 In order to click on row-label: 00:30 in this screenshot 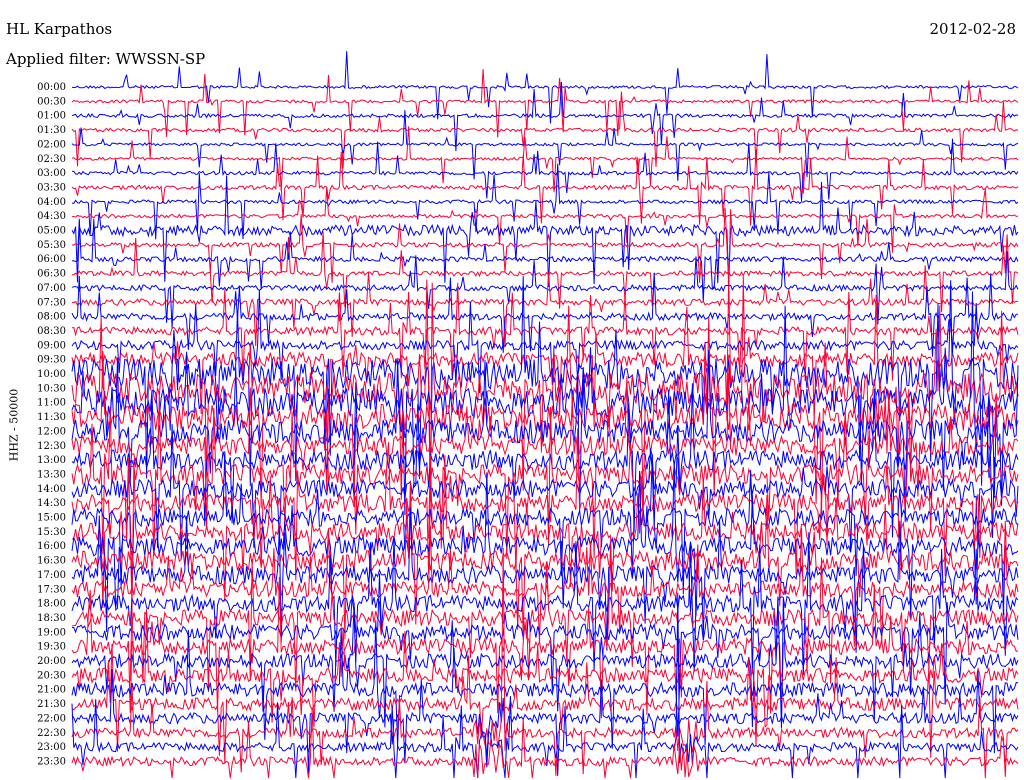, I will do `click(51, 101)`.